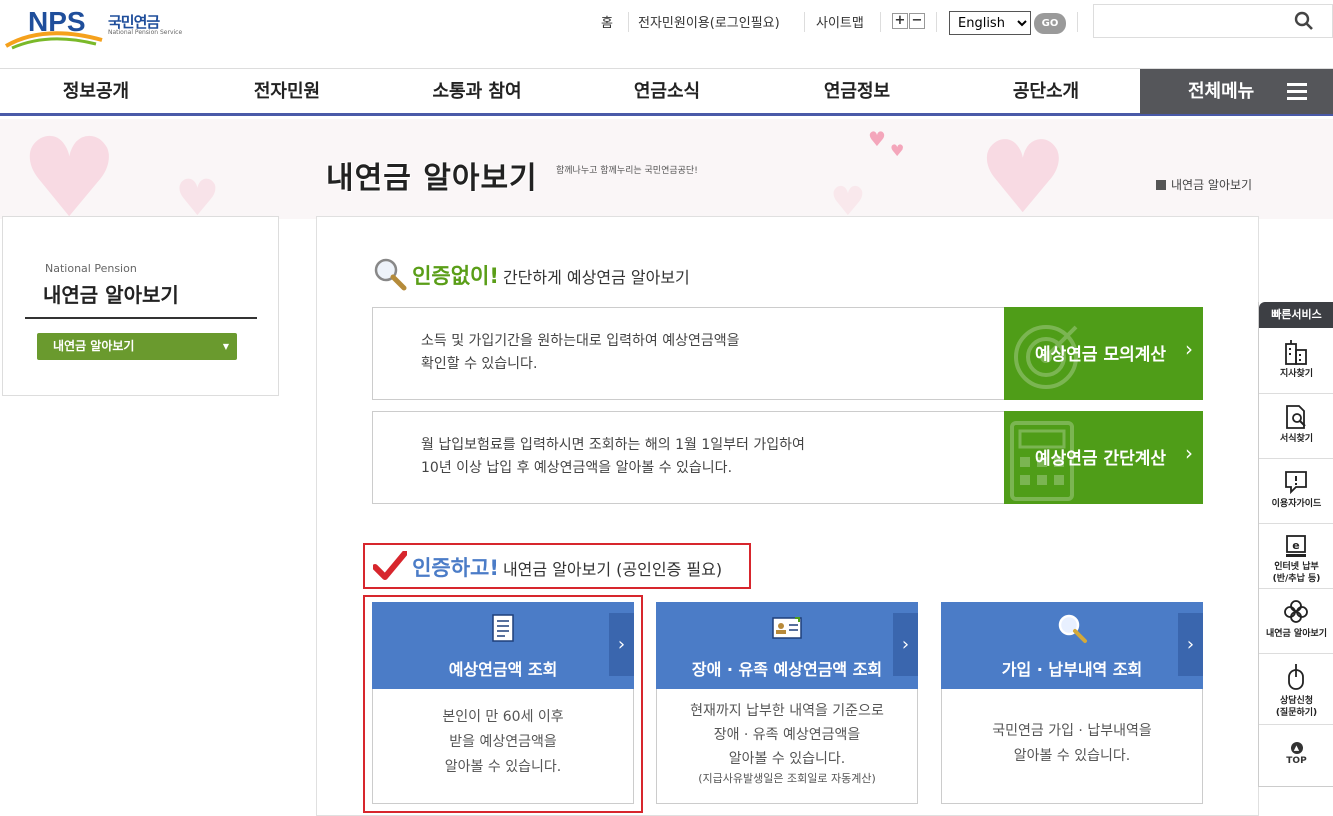 This screenshot has height=816, width=1333. What do you see at coordinates (1304, 21) in the screenshot?
I see `search-icon` at bounding box center [1304, 21].